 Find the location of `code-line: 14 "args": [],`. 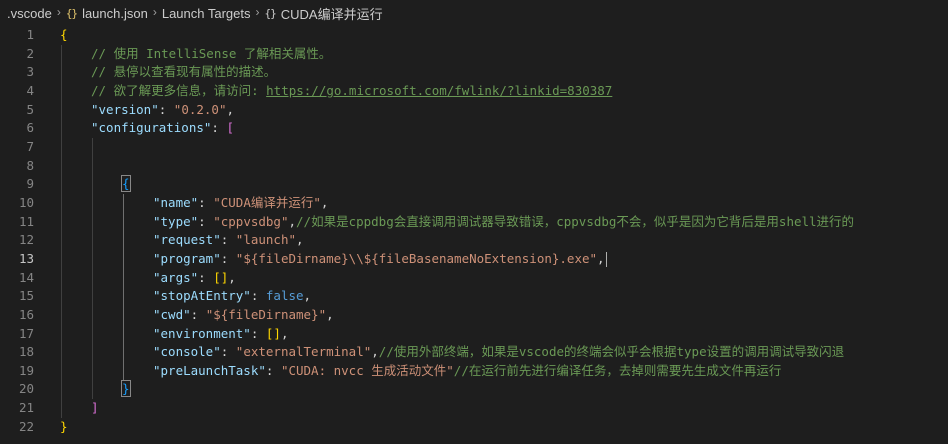

code-line: 14 "args": [], is located at coordinates (474, 278).